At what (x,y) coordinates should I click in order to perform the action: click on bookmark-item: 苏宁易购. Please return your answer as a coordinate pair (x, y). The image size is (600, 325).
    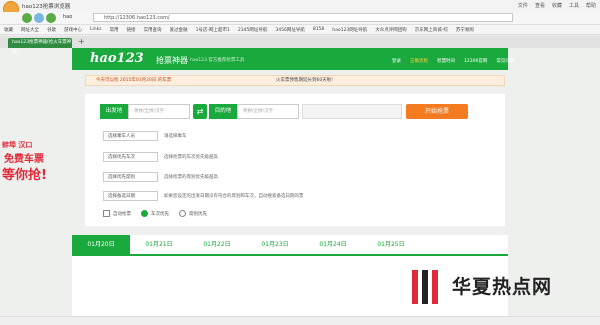
    Looking at the image, I should click on (465, 30).